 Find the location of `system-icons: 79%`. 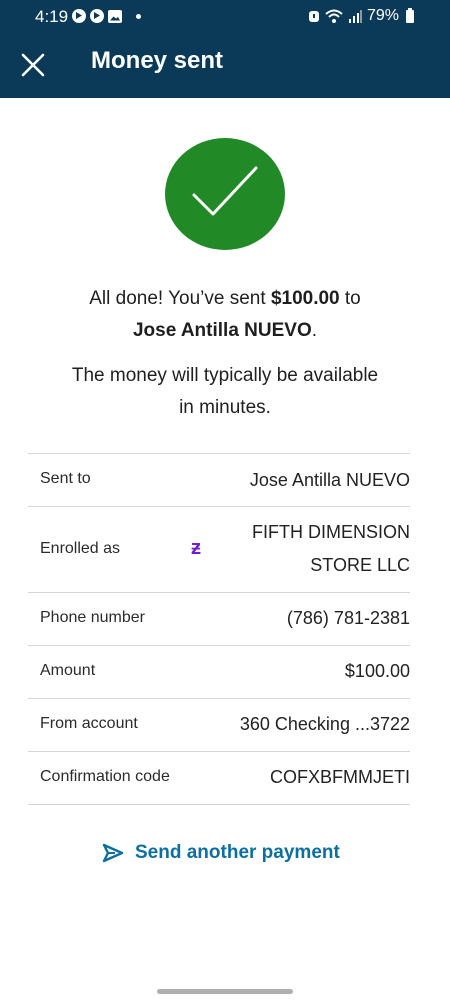

system-icons: 79% is located at coordinates (361, 16).